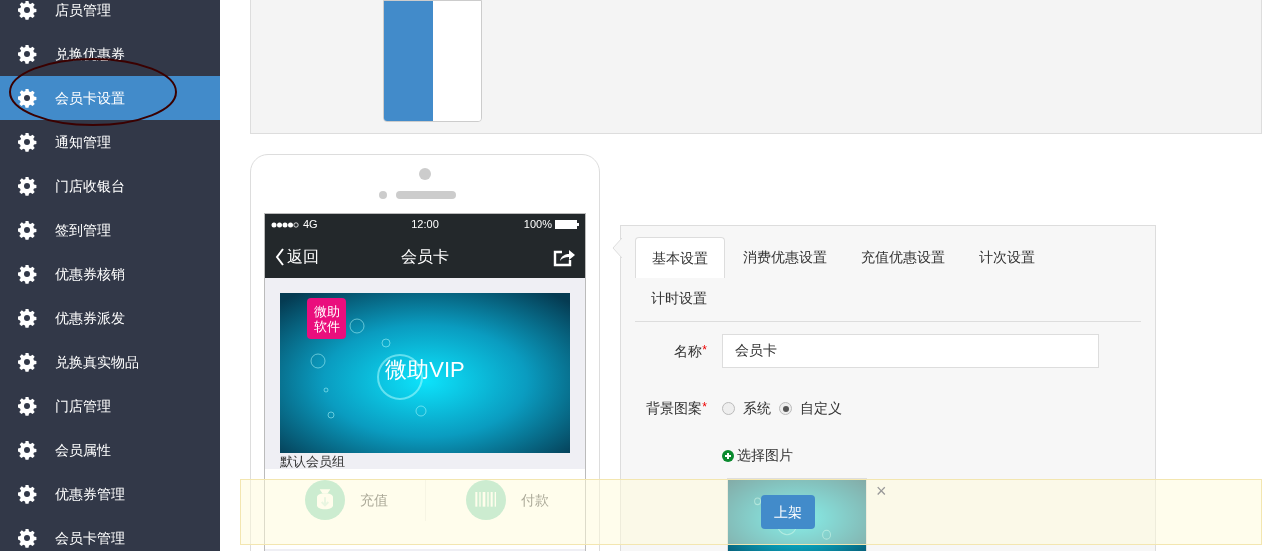 This screenshot has height=551, width=1262. What do you see at coordinates (567, 224) in the screenshot?
I see `battery-icon` at bounding box center [567, 224].